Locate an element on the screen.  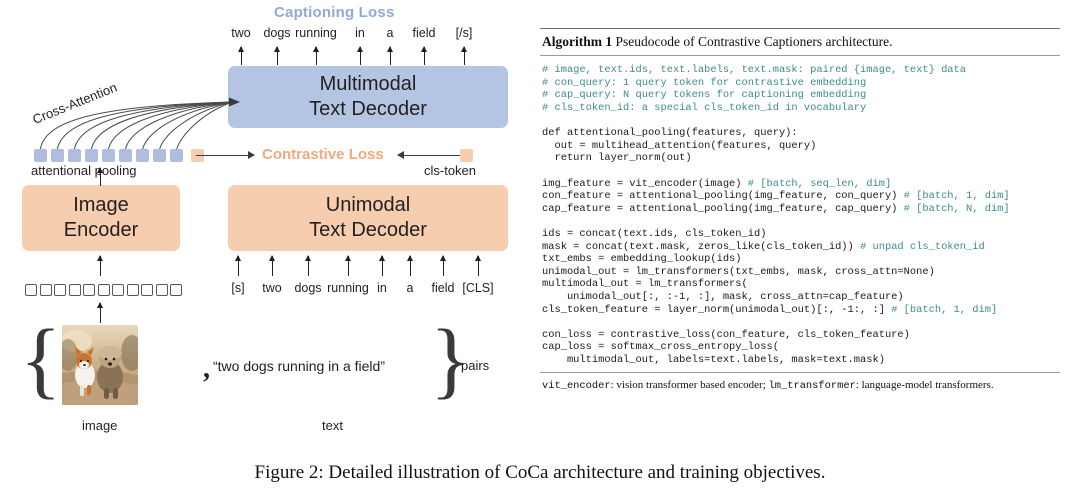
unimodal-decoder-line2: Text Decoder is located at coordinates (368, 230).